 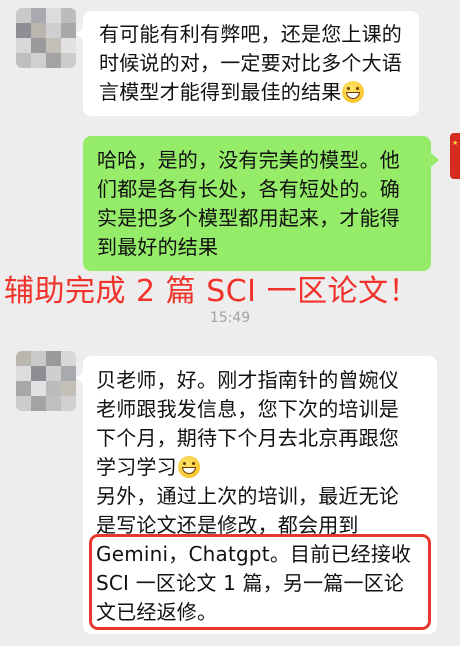 I want to click on message-line: 时候说的对，一定要对比多个大语, so click(x=250, y=63).